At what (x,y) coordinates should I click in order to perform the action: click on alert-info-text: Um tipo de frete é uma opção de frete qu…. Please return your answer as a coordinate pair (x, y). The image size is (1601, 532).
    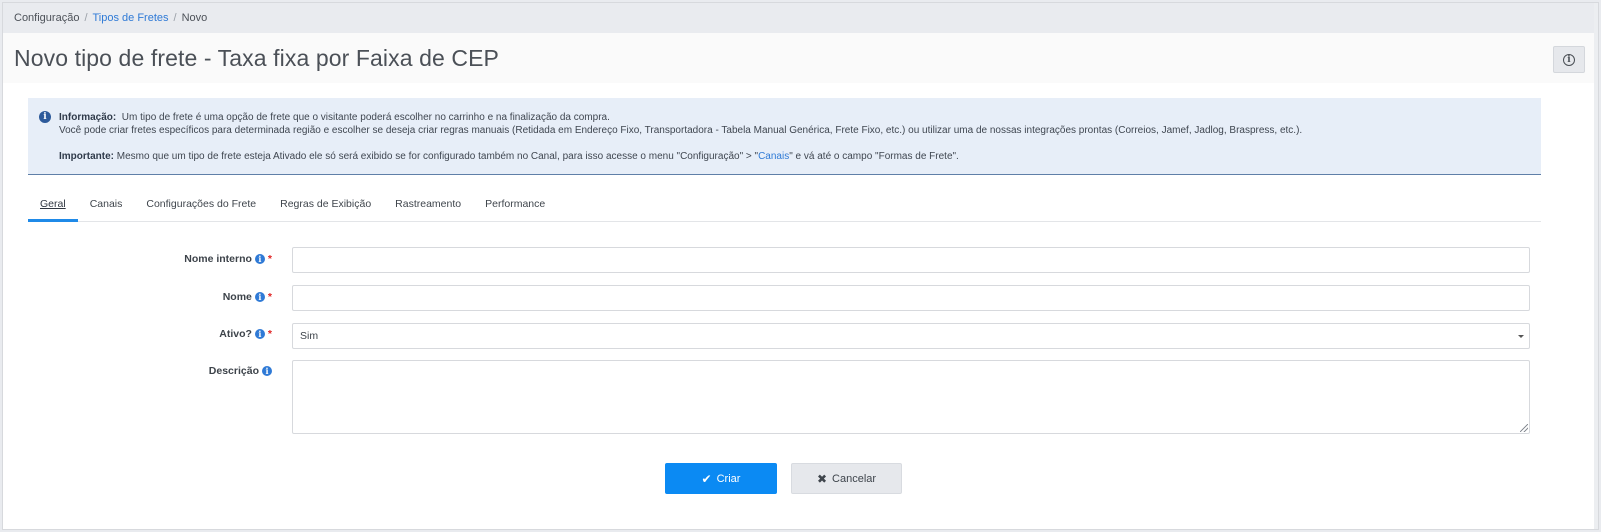
    Looking at the image, I should click on (365, 117).